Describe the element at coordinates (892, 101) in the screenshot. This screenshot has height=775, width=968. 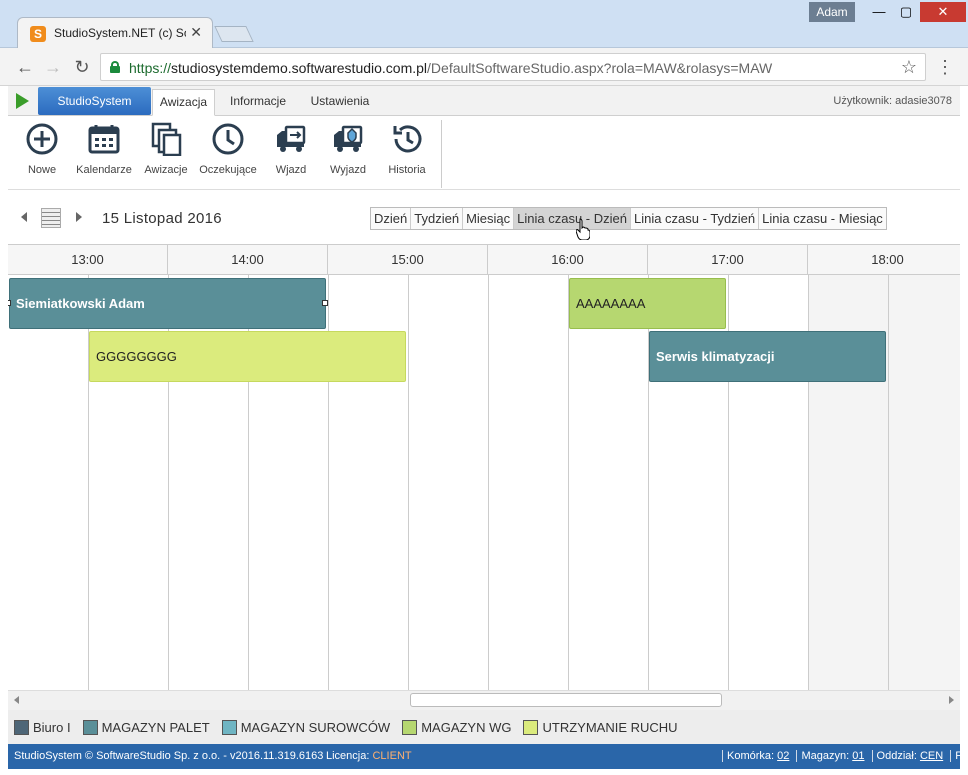
I see `user-label: Użytkownik: adasie3078` at that location.